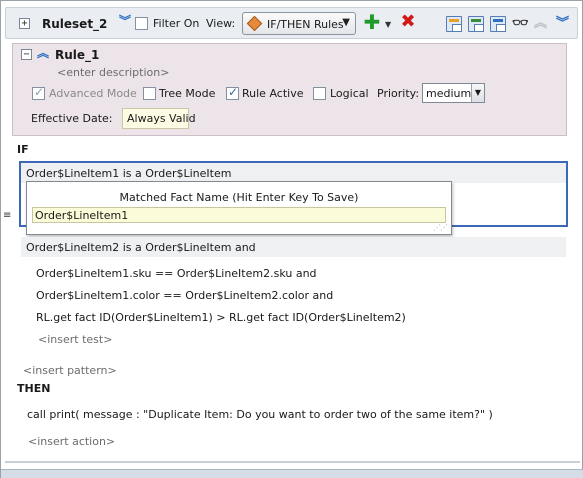  What do you see at coordinates (75, 24) in the screenshot?
I see `ruleset-name: Ruleset_2` at bounding box center [75, 24].